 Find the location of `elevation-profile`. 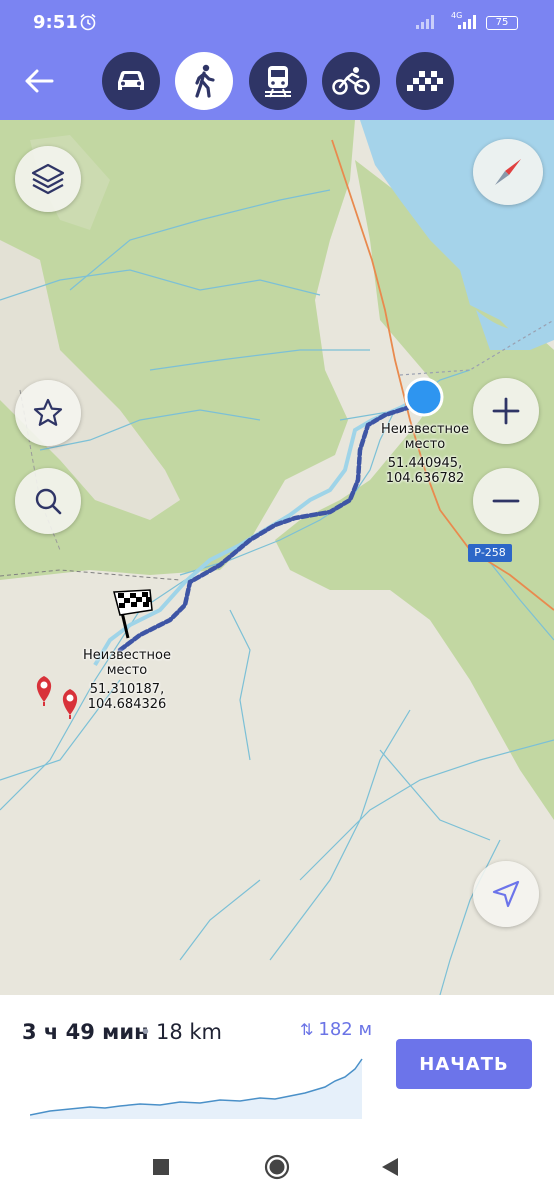

elevation-profile is located at coordinates (196, 1088).